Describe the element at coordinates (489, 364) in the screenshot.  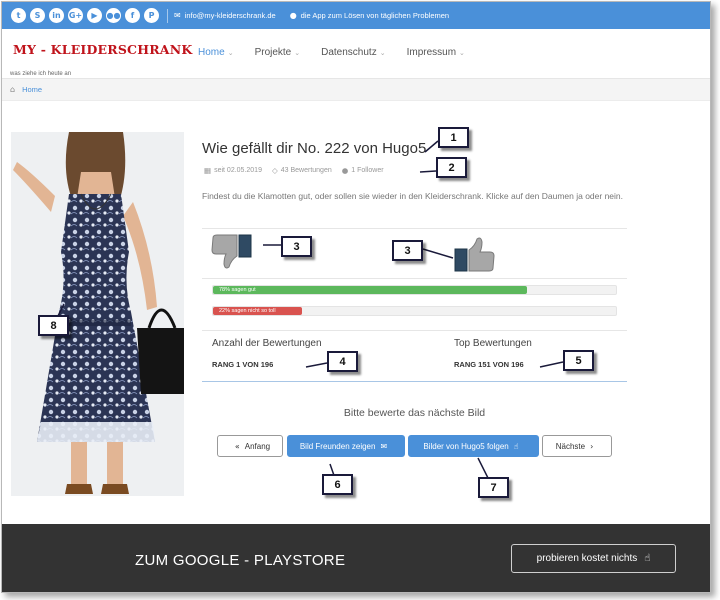
I see `top-value: RANG 151 VON 196` at that location.